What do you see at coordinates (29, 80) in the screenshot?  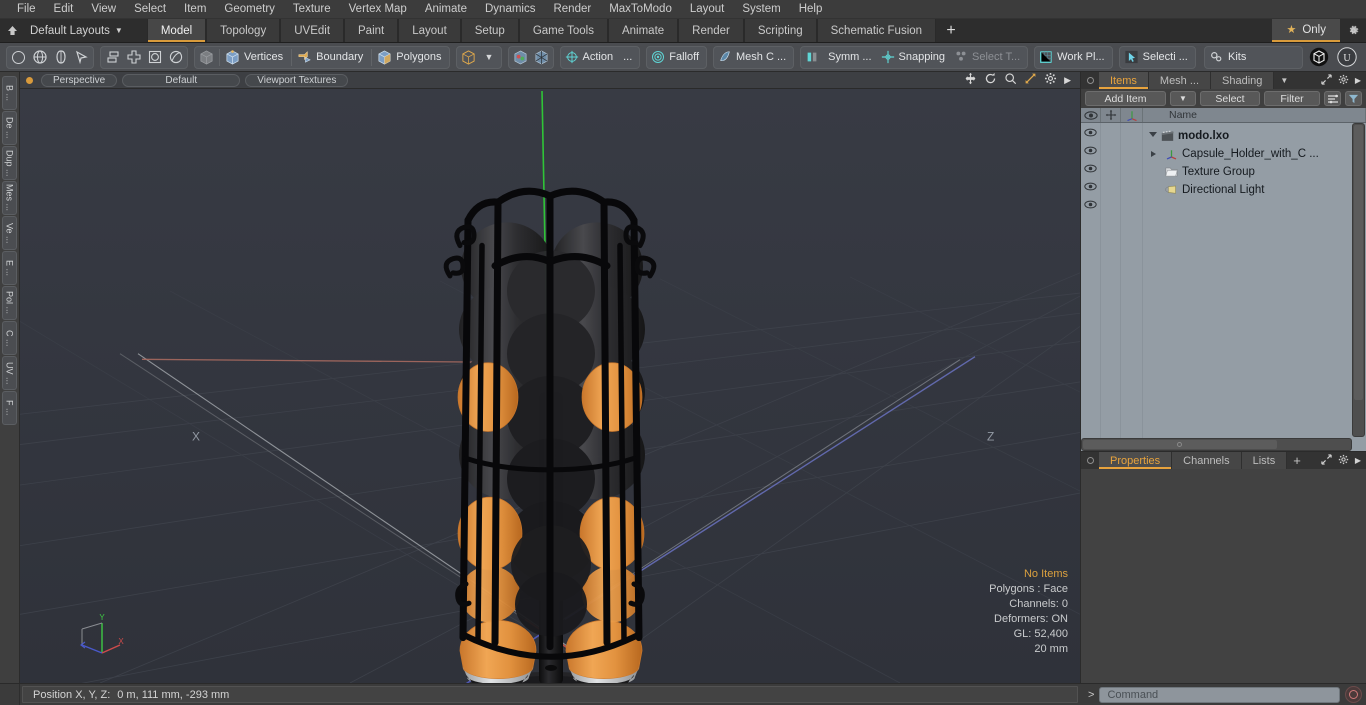 I see `viewport-dot-icon` at bounding box center [29, 80].